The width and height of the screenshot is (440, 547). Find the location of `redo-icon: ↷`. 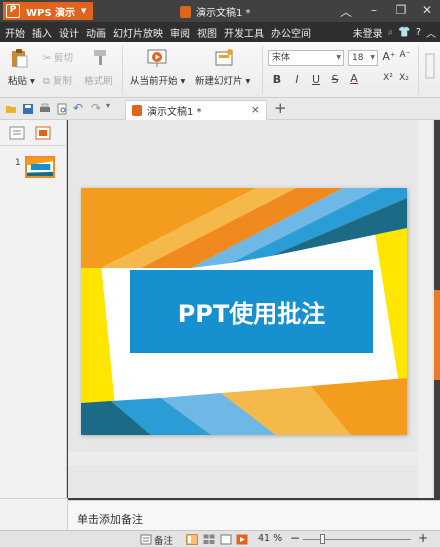

redo-icon: ↷ is located at coordinates (97, 108).